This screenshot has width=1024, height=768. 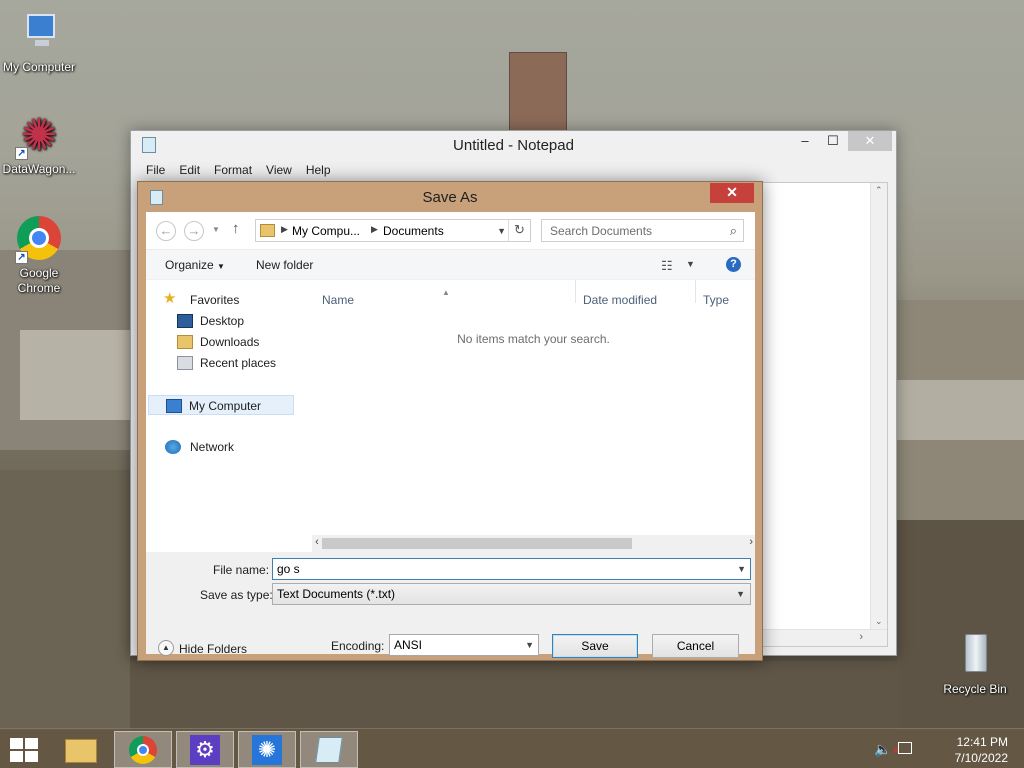 I want to click on address-bar: ▶ My Compu... ▶ Documents ▼ ↻, so click(x=393, y=230).